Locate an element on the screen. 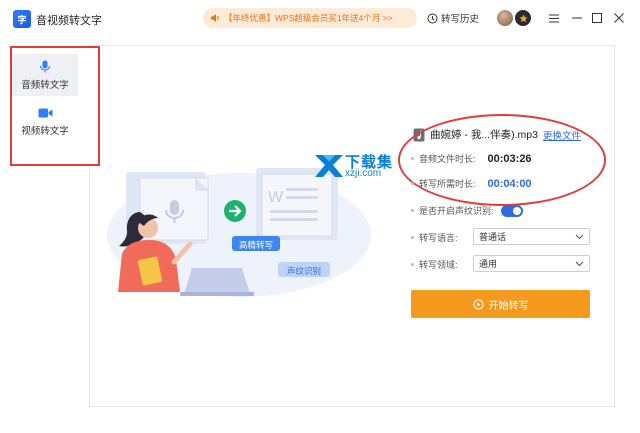 The width and height of the screenshot is (640, 433). file-name: 曲婉婷 - 我...伴奏).mp3 is located at coordinates (484, 135).